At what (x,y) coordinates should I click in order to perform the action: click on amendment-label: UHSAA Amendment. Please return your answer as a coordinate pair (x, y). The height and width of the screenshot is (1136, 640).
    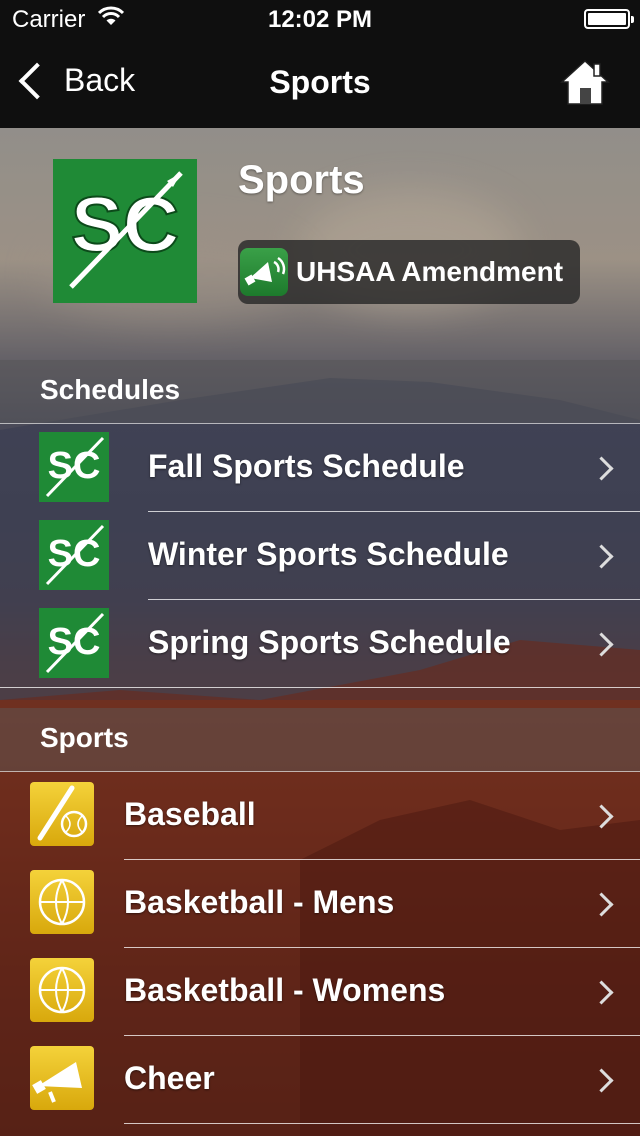
    Looking at the image, I should click on (430, 271).